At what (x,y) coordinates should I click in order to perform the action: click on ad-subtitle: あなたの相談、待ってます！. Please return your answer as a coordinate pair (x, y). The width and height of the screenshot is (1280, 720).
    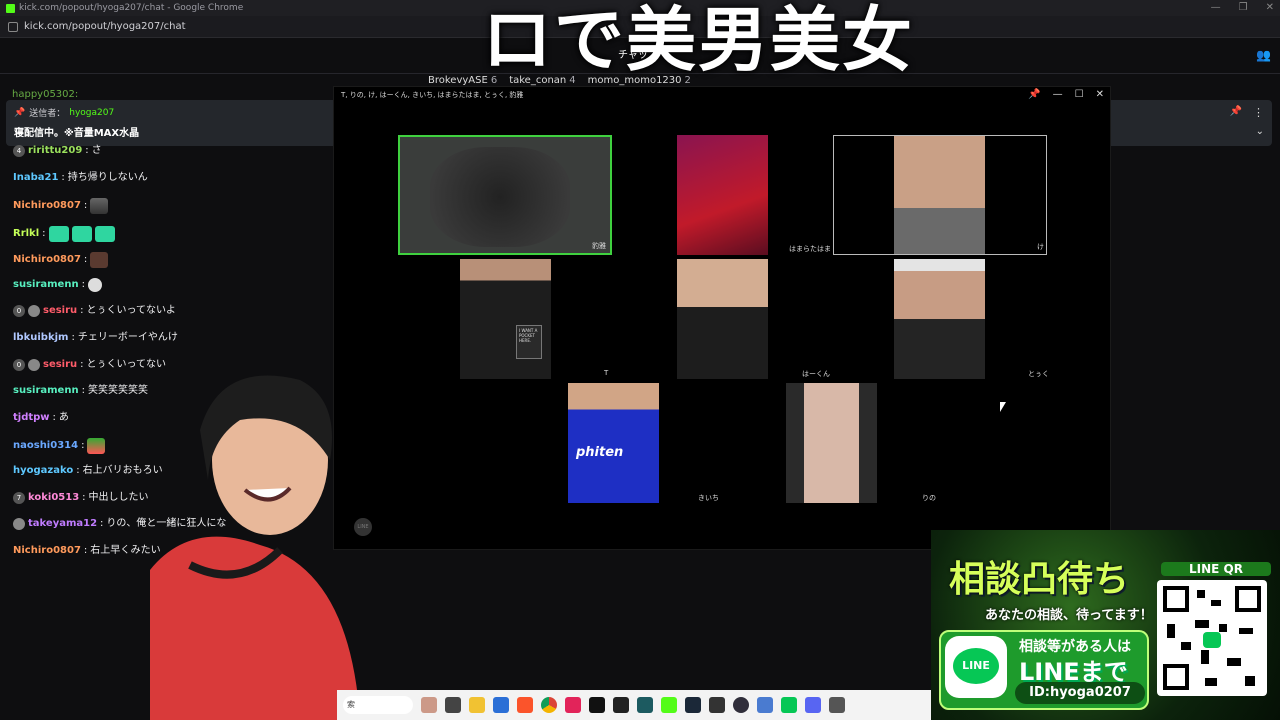
    Looking at the image, I should click on (1069, 615).